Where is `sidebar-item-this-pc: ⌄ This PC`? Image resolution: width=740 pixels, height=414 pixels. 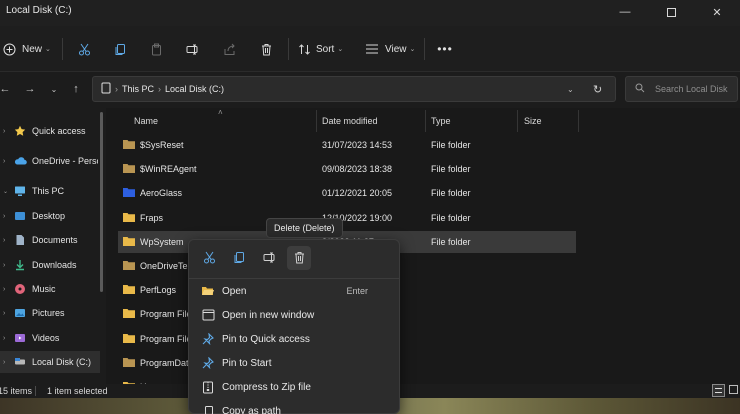
sidebar-item-this-pc: ⌄ This PC is located at coordinates (50, 191).